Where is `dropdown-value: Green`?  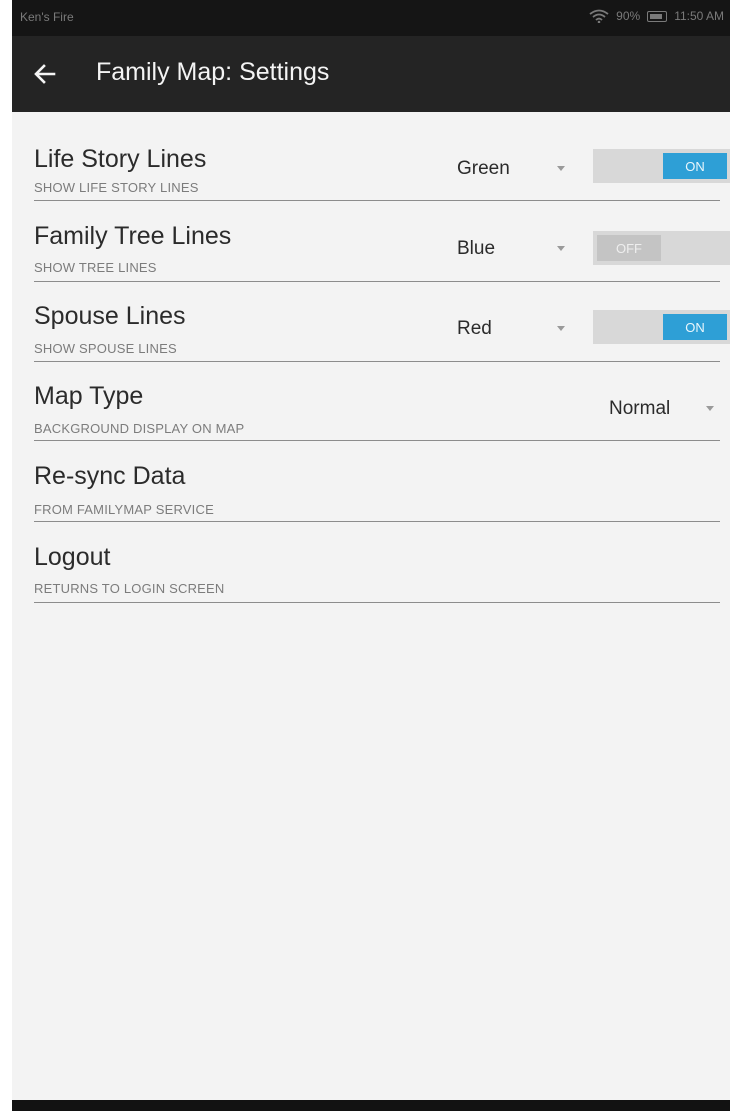 dropdown-value: Green is located at coordinates (483, 168).